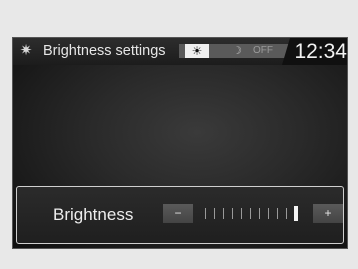 This screenshot has width=358, height=269. Describe the element at coordinates (253, 214) in the screenshot. I see `brightness-slider` at that location.